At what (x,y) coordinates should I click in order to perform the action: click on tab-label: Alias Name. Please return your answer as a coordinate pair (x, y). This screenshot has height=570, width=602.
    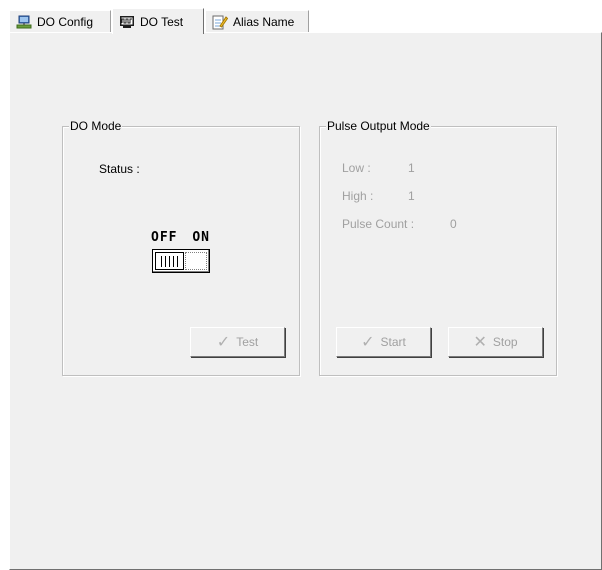
    Looking at the image, I should click on (264, 21).